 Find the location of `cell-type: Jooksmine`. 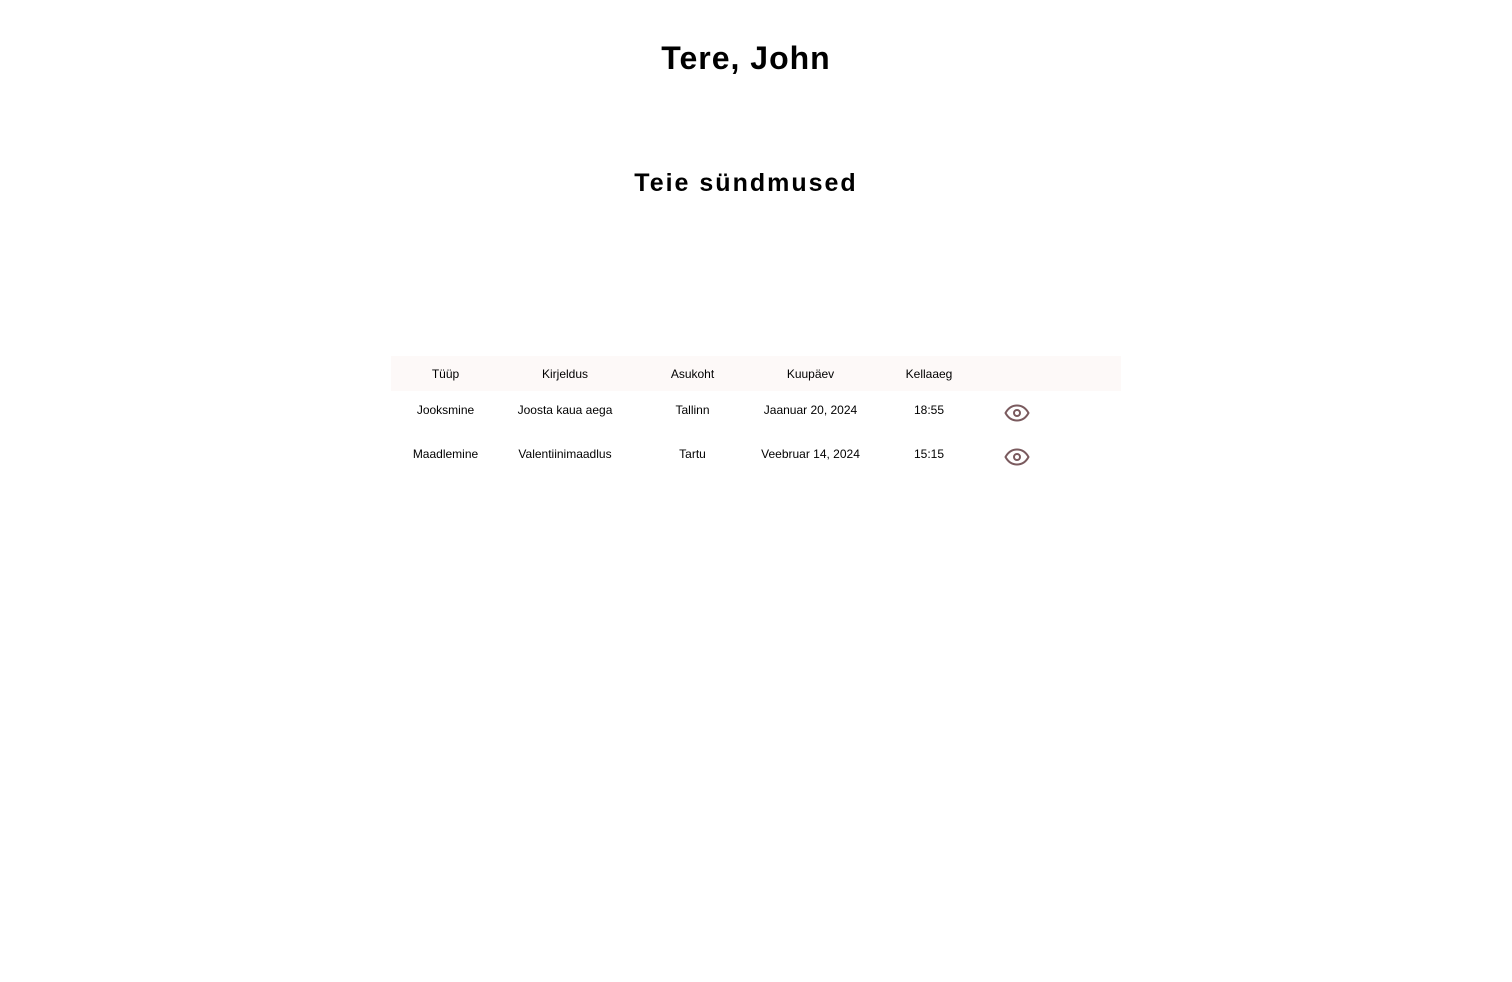

cell-type: Jooksmine is located at coordinates (445, 413).